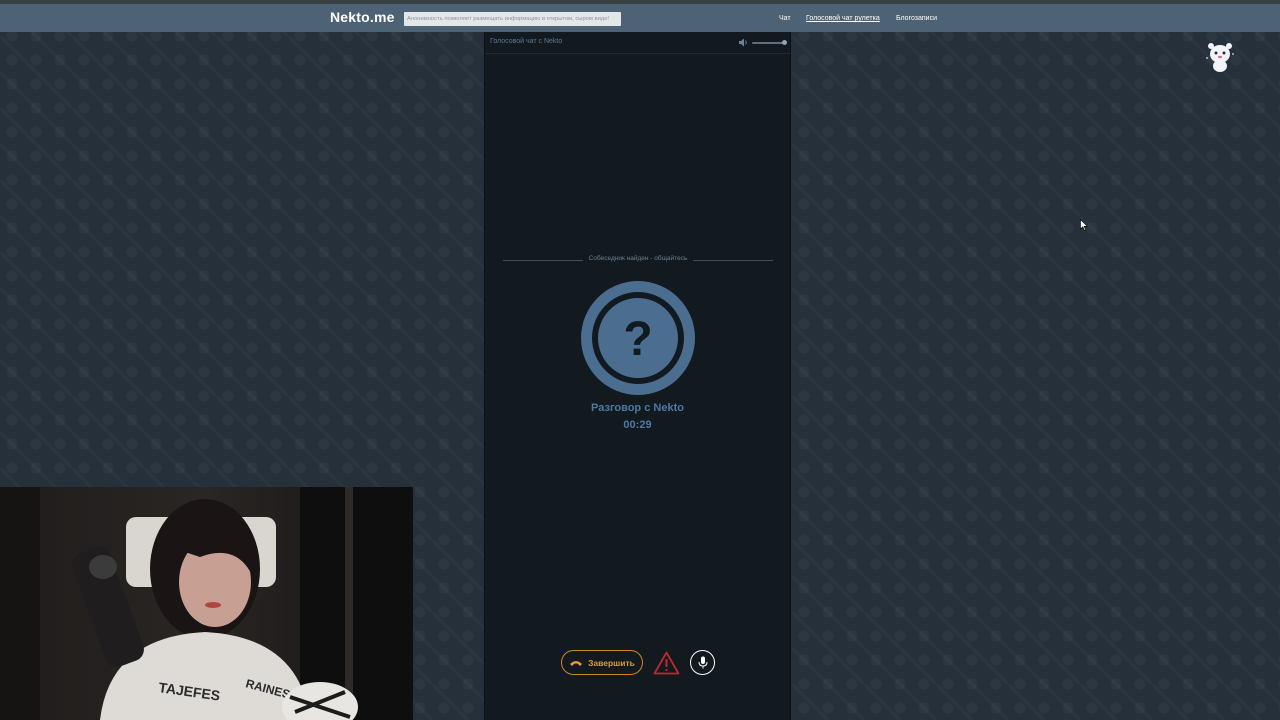 The height and width of the screenshot is (720, 1280). What do you see at coordinates (611, 662) in the screenshot?
I see `end-call-label: Завершить` at bounding box center [611, 662].